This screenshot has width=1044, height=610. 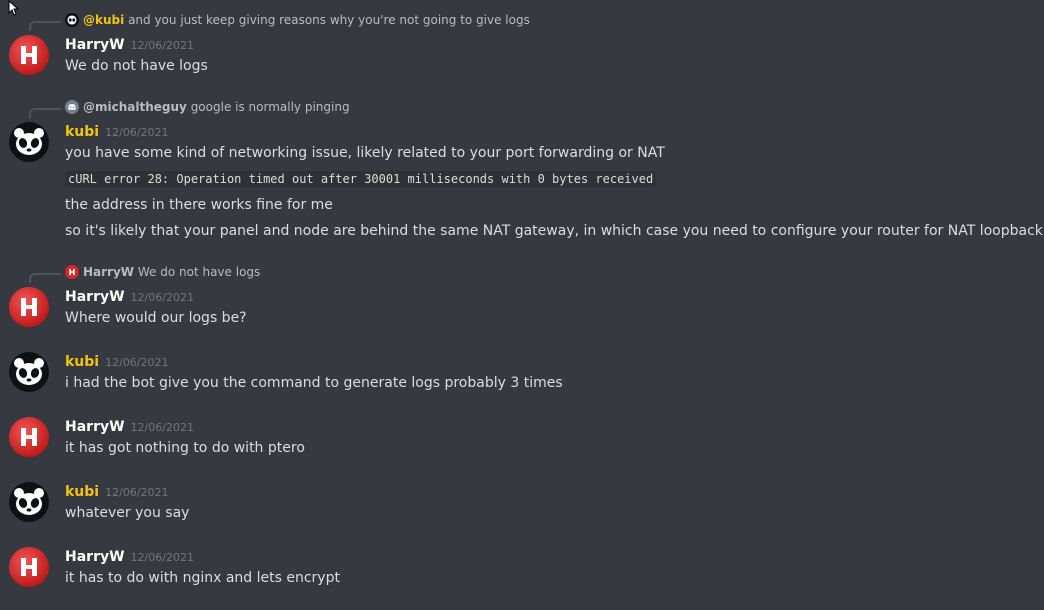 I want to click on reply-preview: HarryW We do not have logs, so click(x=162, y=272).